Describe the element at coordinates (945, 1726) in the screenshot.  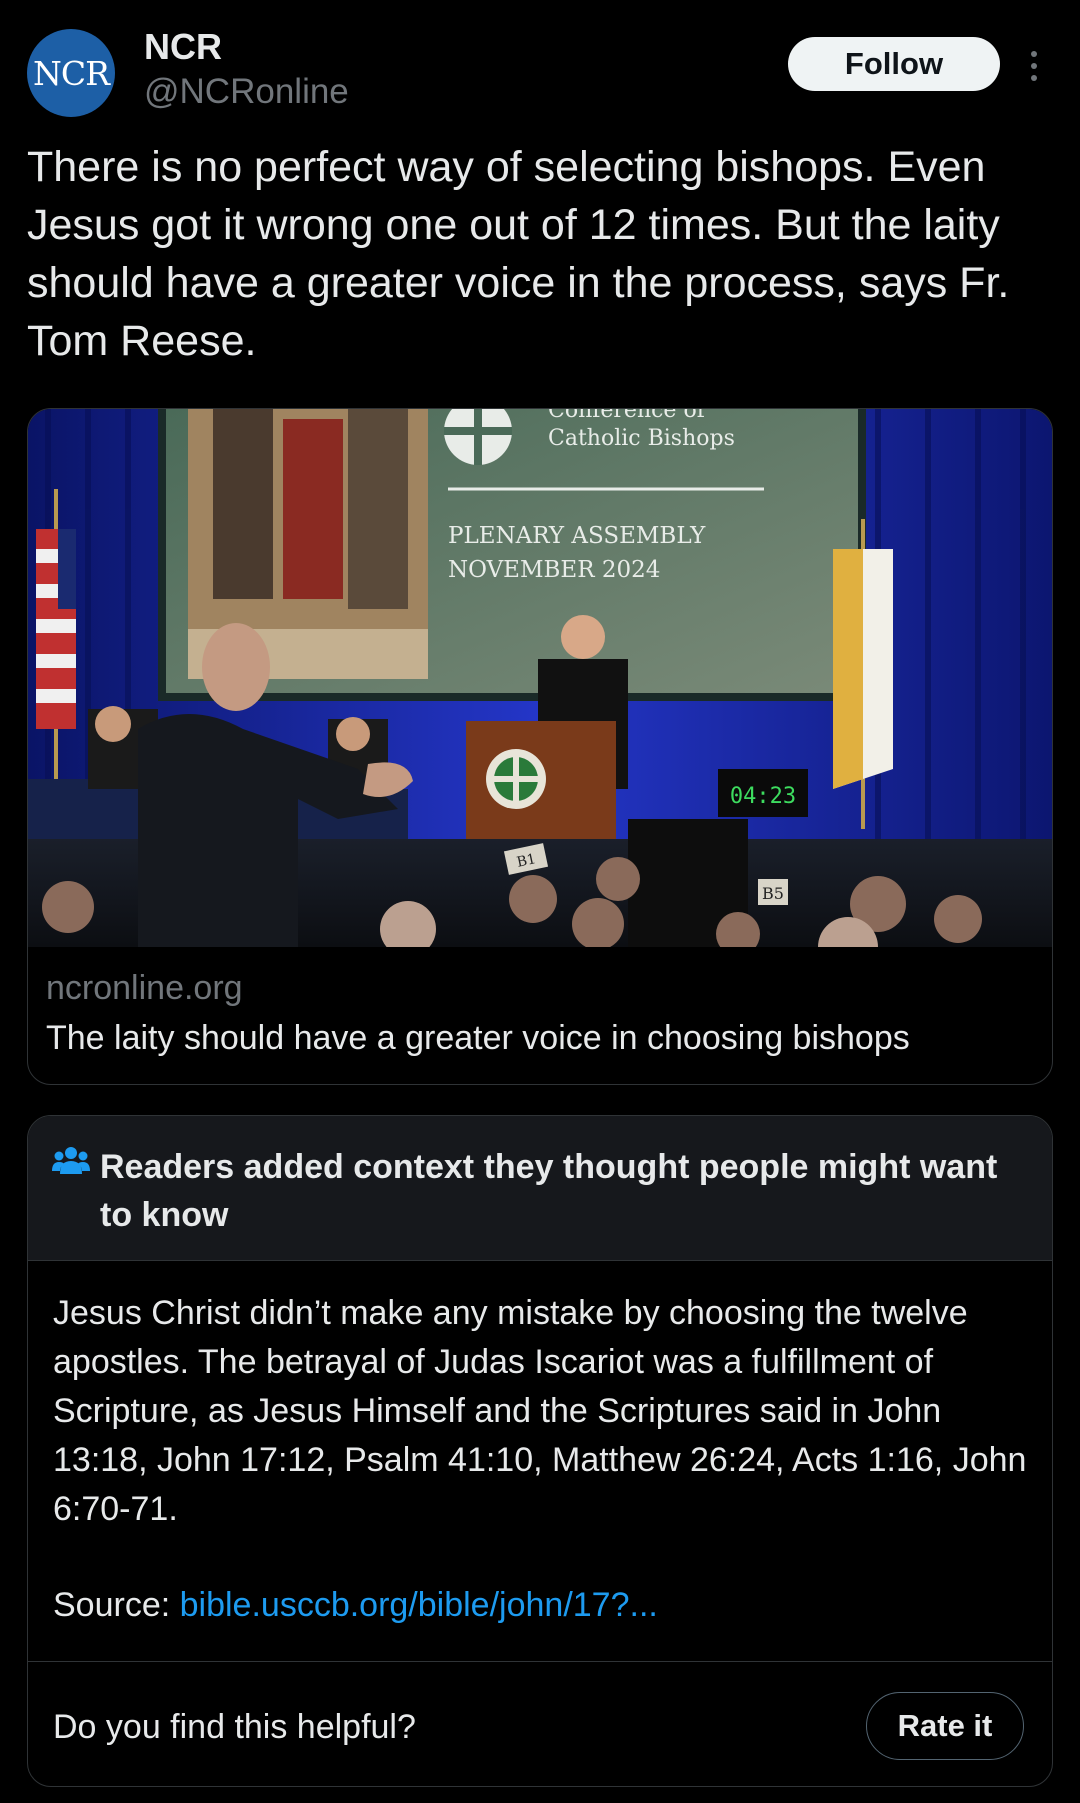
I see `rate-it-button: Rate it` at that location.